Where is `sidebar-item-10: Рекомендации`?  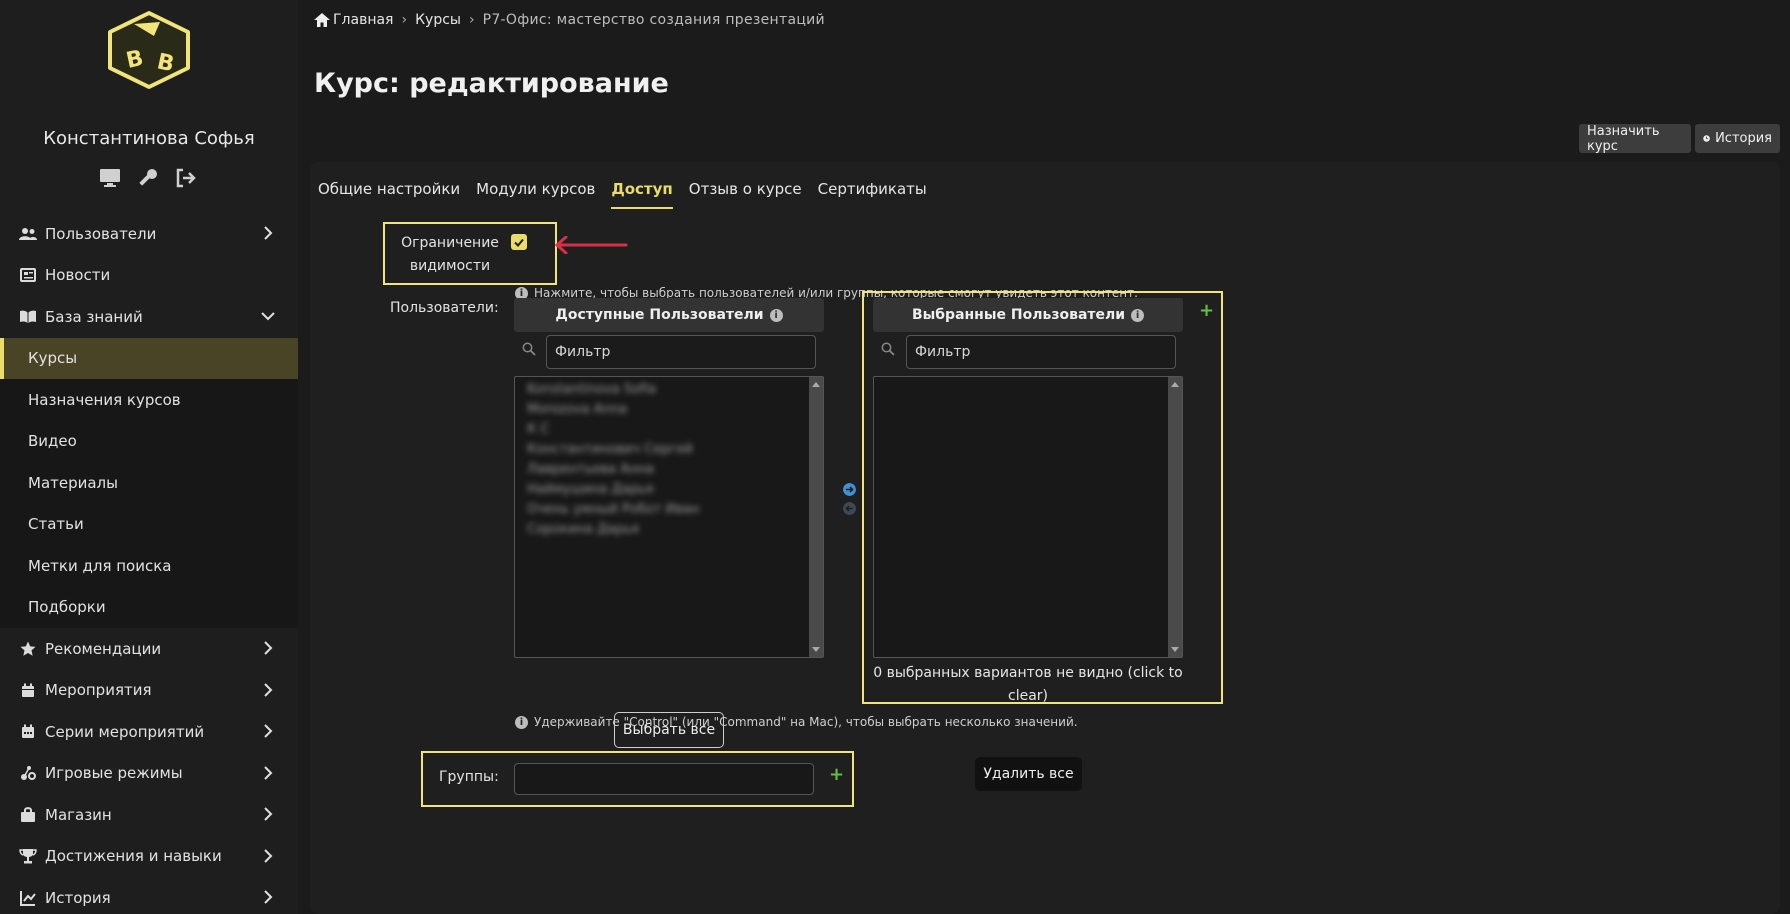 sidebar-item-10: Рекомендации is located at coordinates (149, 649).